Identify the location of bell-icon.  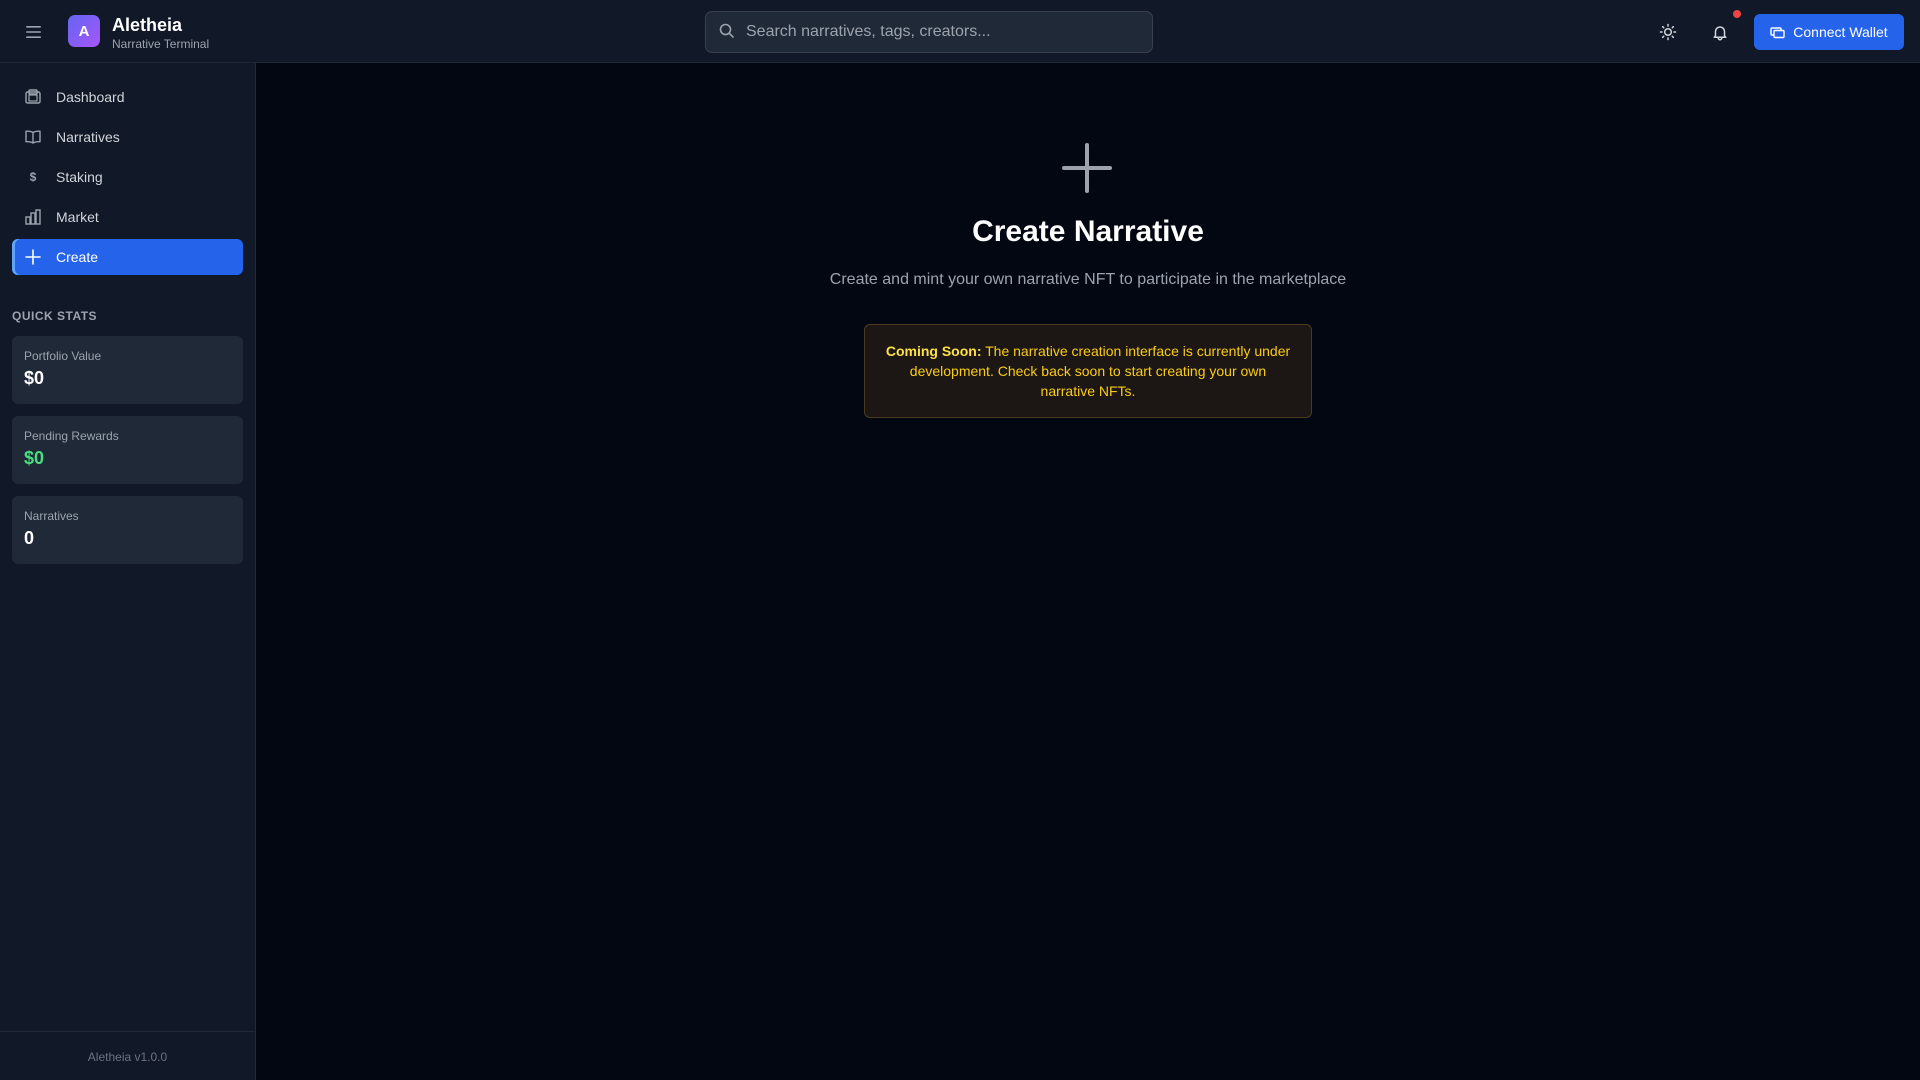
(1720, 33).